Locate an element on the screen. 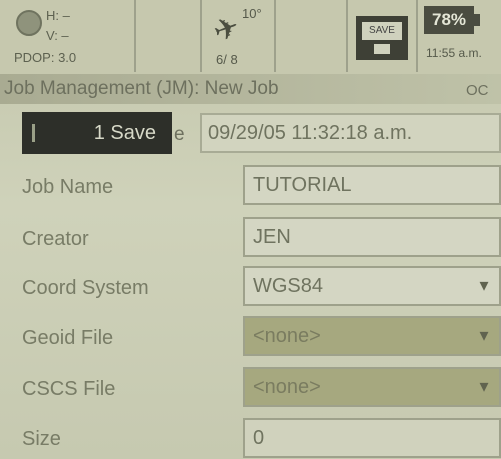  page-title: Job Management (JM): New Job is located at coordinates (141, 88).